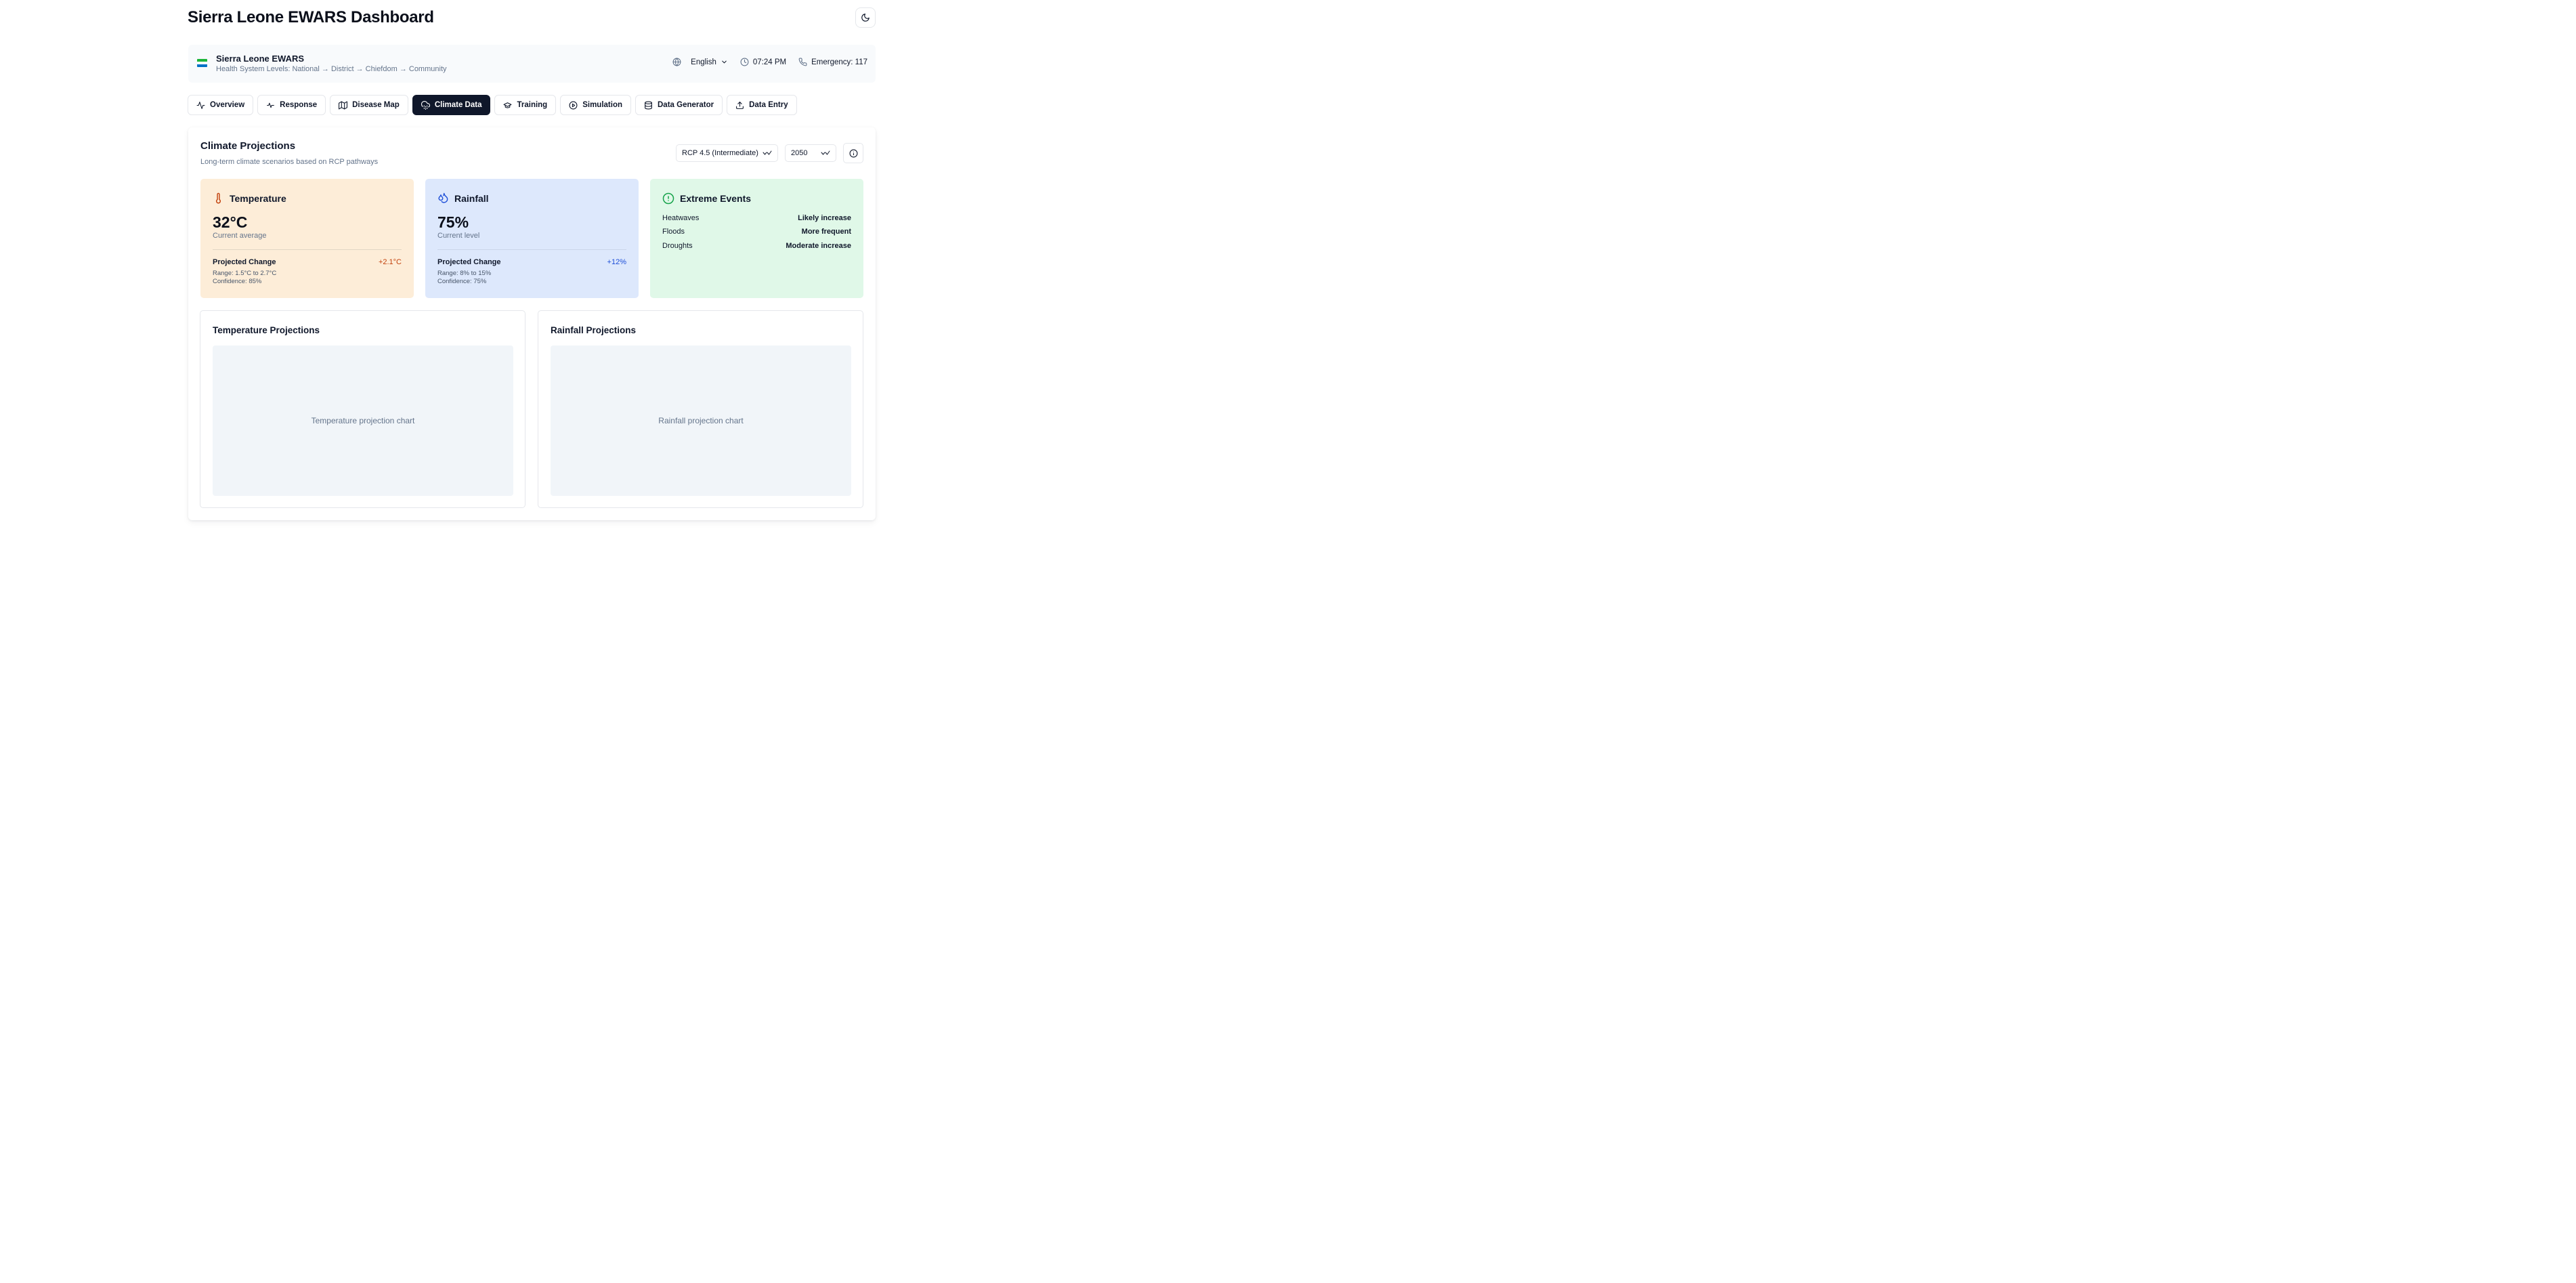 The height and width of the screenshot is (1283, 2576). I want to click on scenario-select: RCP 4.5 (Intermediate), so click(727, 153).